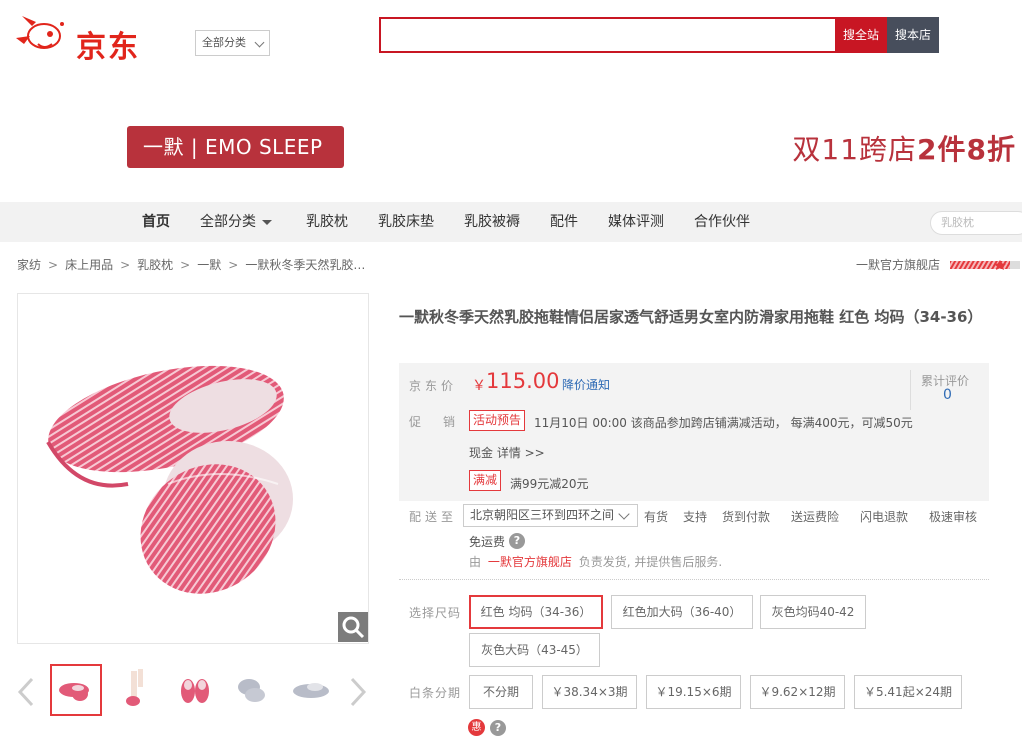  What do you see at coordinates (913, 35) in the screenshot?
I see `search-store-button: 搜本店` at bounding box center [913, 35].